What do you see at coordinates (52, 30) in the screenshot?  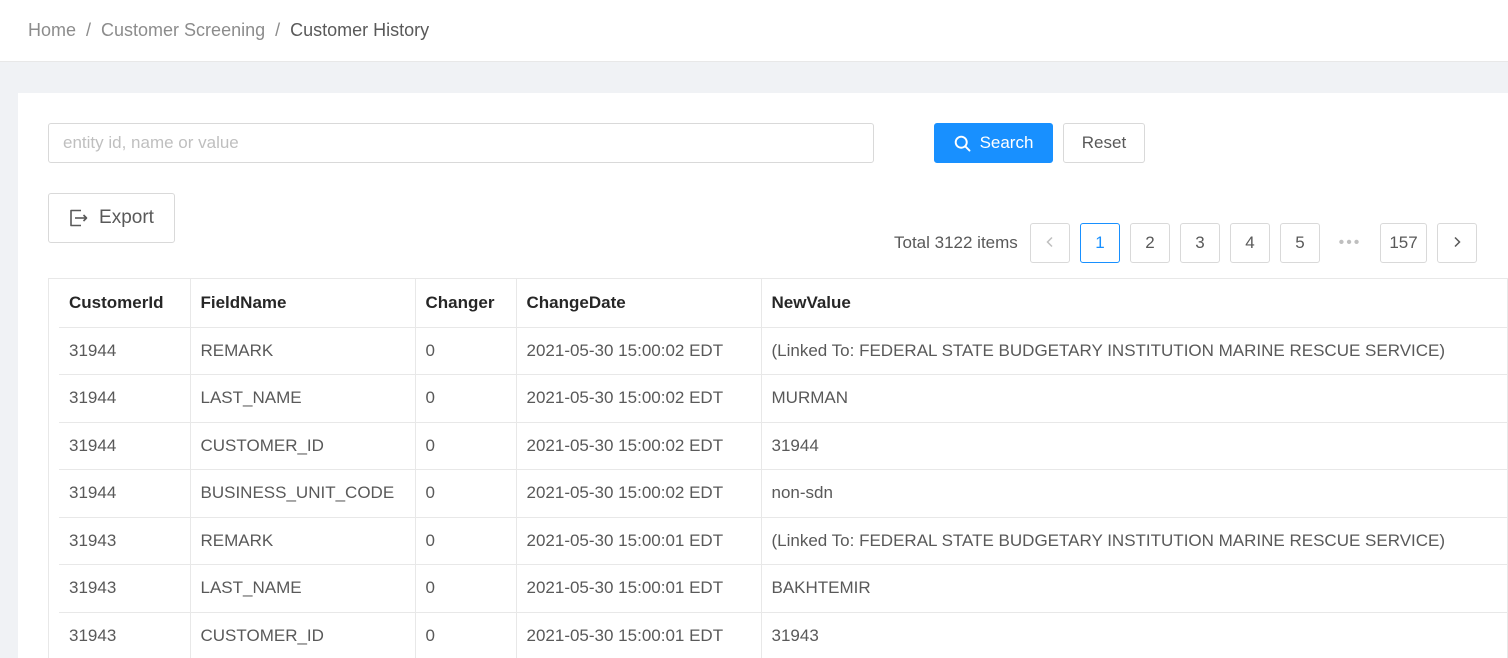 I see `breadcrumb-home: Home` at bounding box center [52, 30].